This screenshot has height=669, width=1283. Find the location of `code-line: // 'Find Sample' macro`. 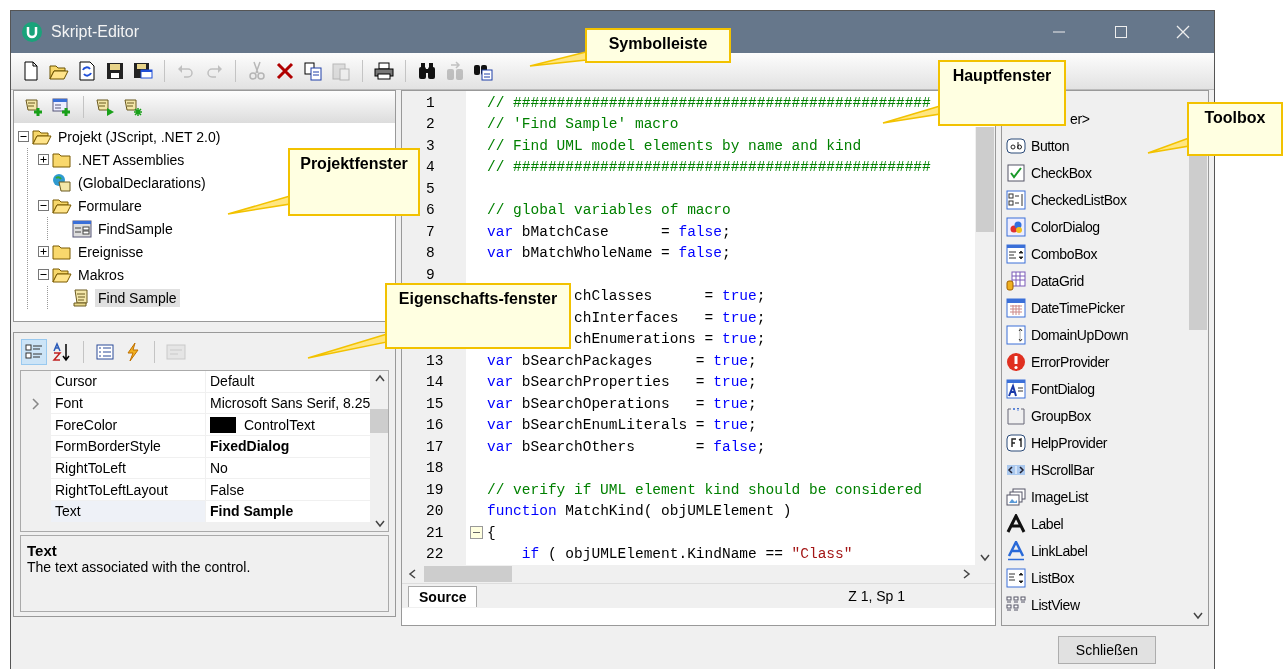

code-line: // 'Find Sample' macro is located at coordinates (583, 124).